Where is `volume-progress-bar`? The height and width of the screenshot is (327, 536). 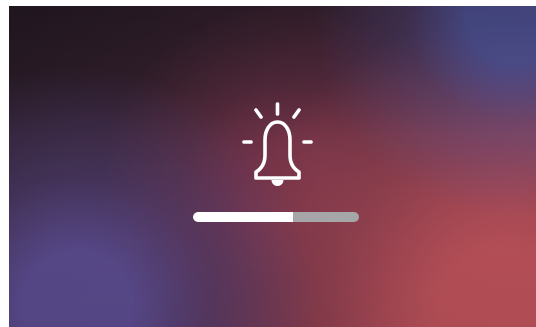
volume-progress-bar is located at coordinates (276, 217).